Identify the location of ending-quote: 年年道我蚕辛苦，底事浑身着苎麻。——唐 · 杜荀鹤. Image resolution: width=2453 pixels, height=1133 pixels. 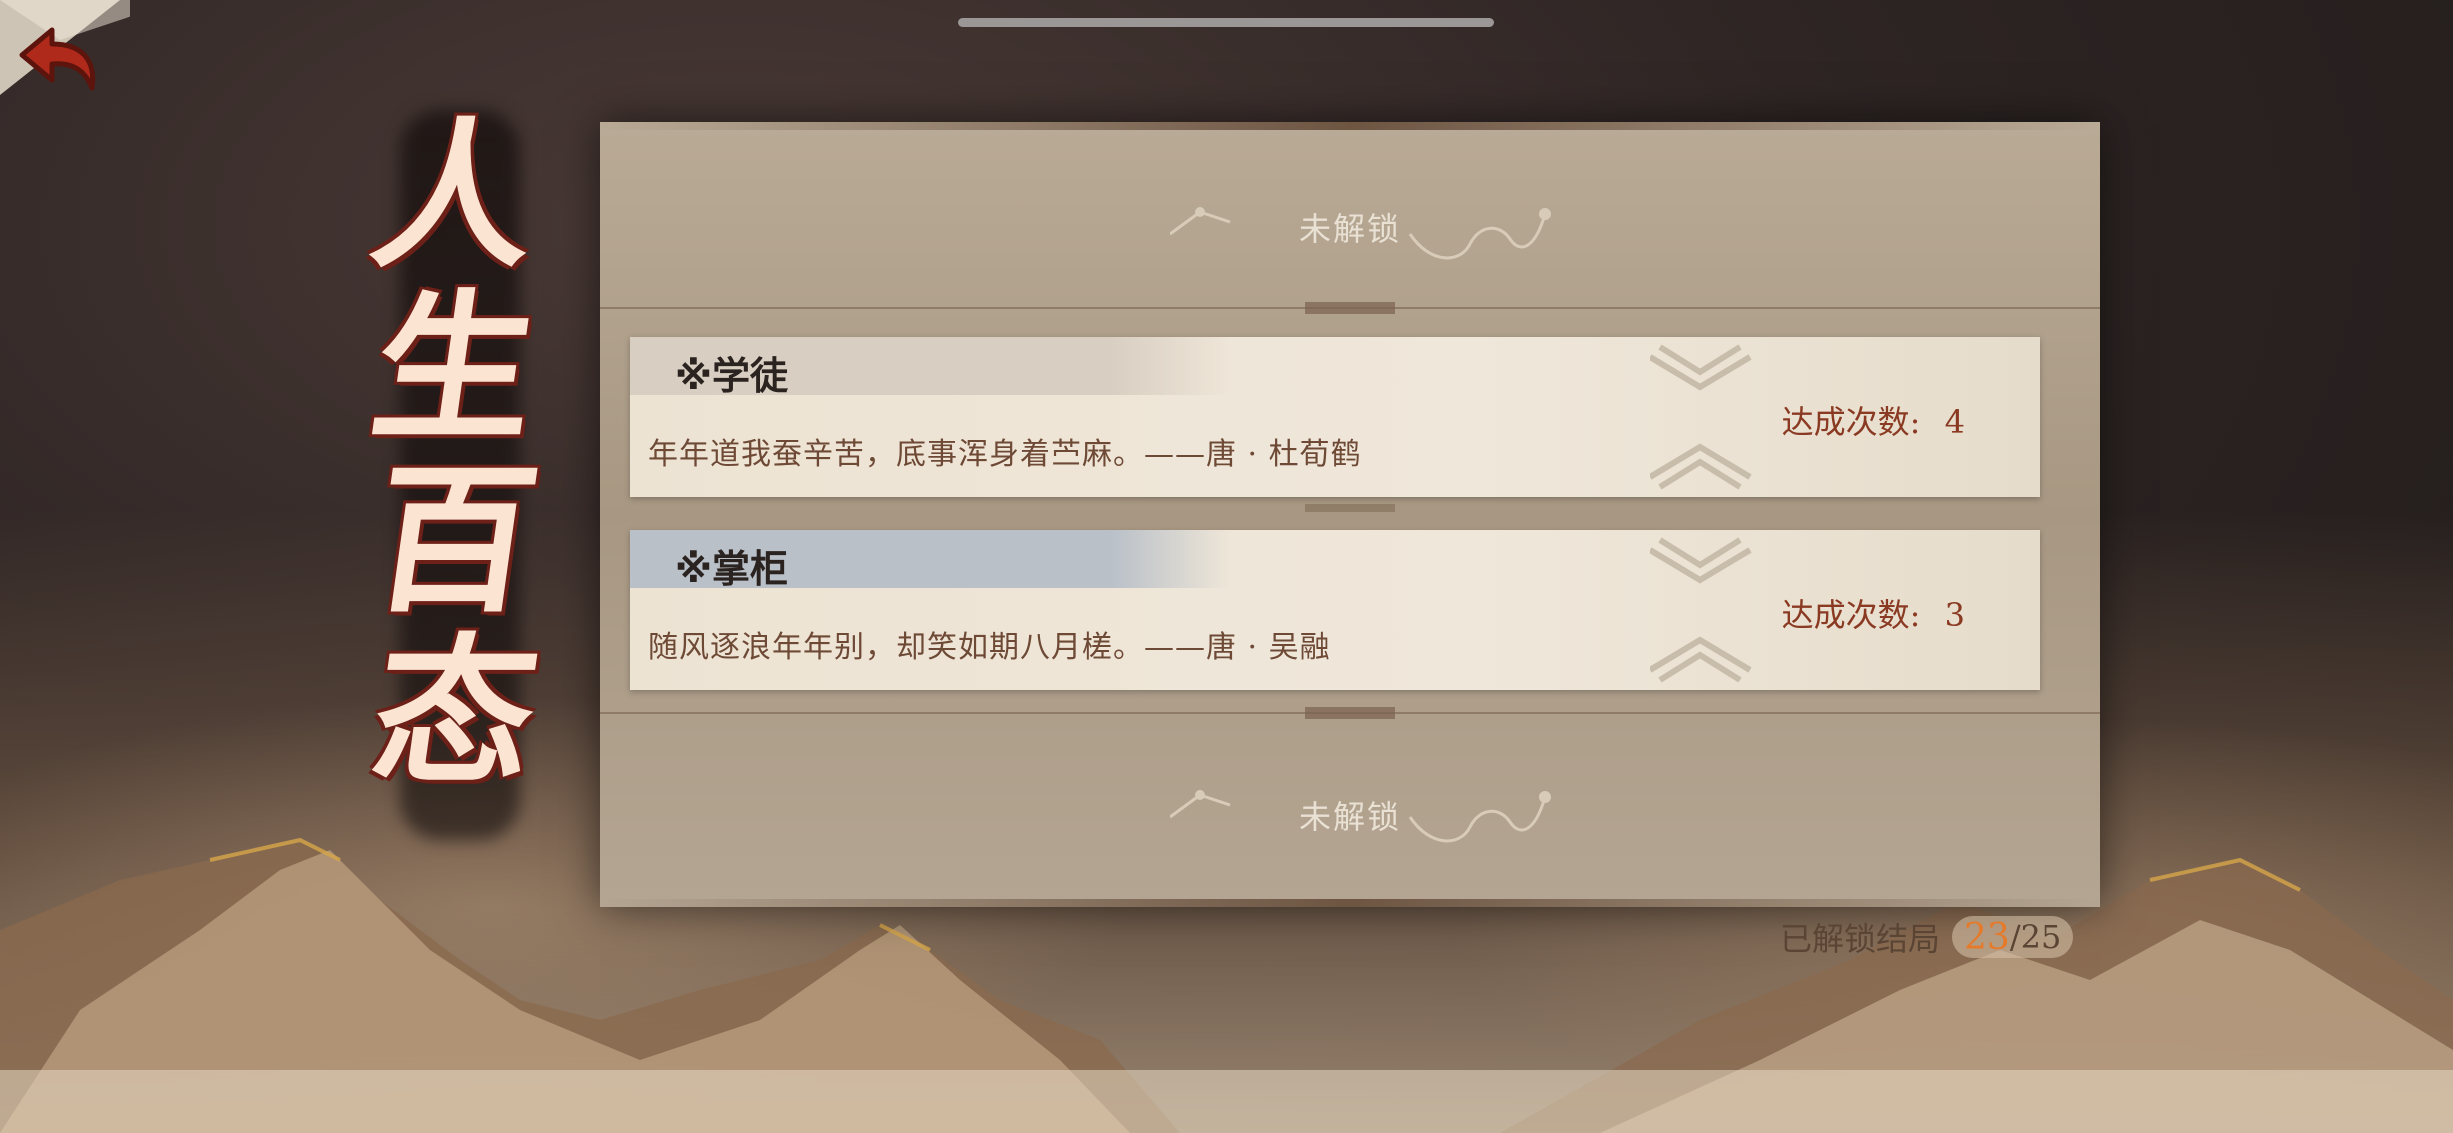
(1005, 454).